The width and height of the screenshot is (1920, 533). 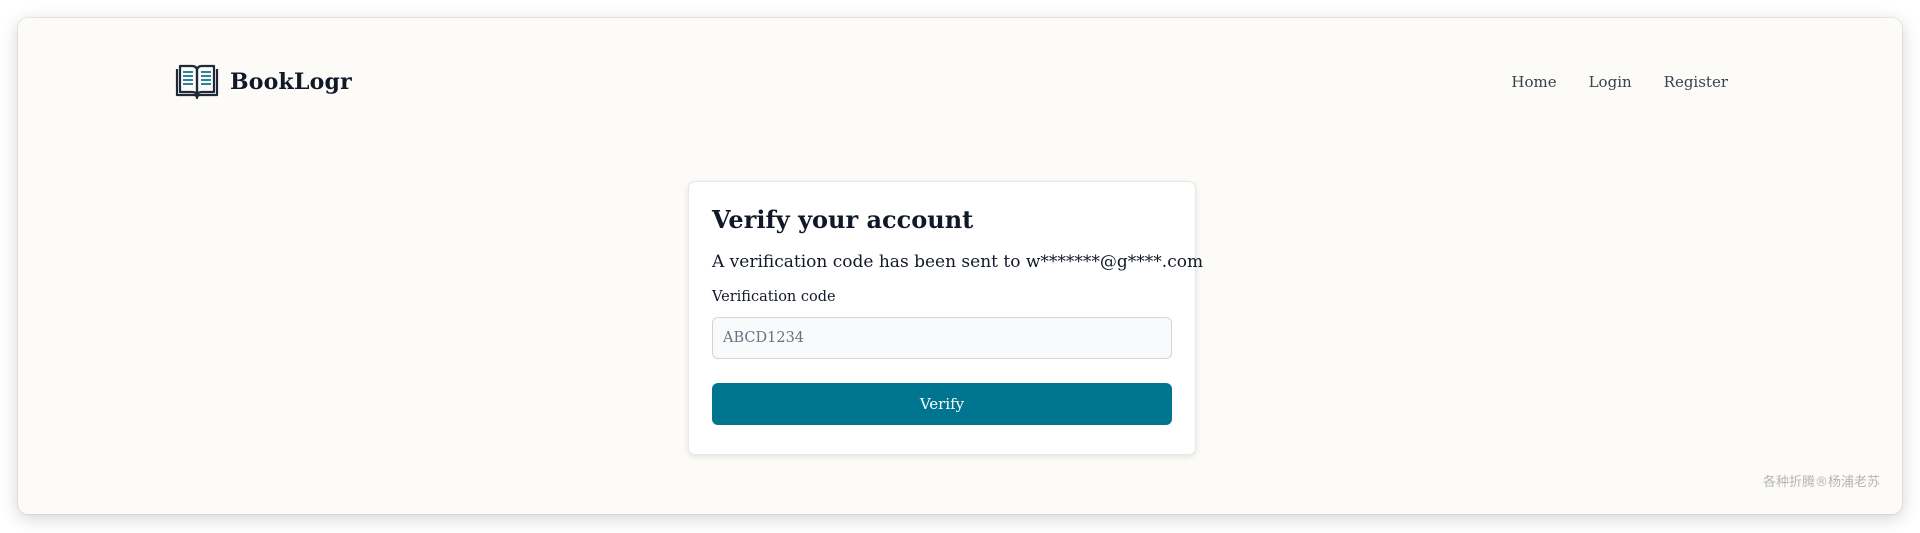 I want to click on verify-button: Verify, so click(x=942, y=404).